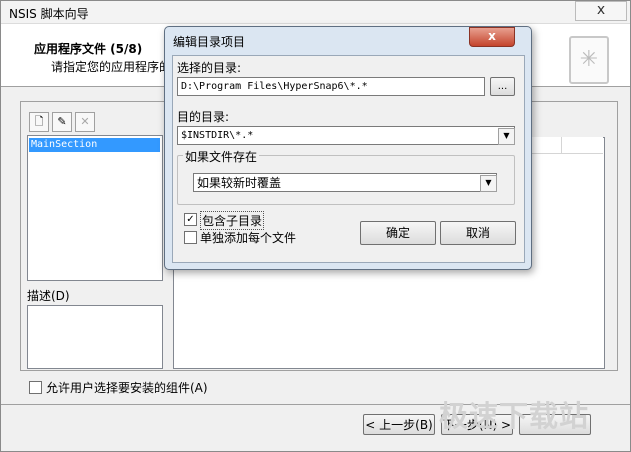  I want to click on cancel-button: 取消, so click(478, 233).